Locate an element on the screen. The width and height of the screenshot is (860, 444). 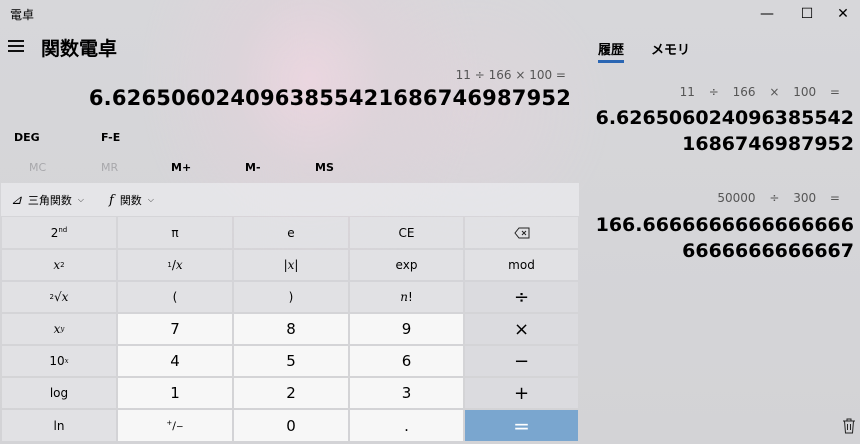
triangle-icon: ⊿ is located at coordinates (16, 200).